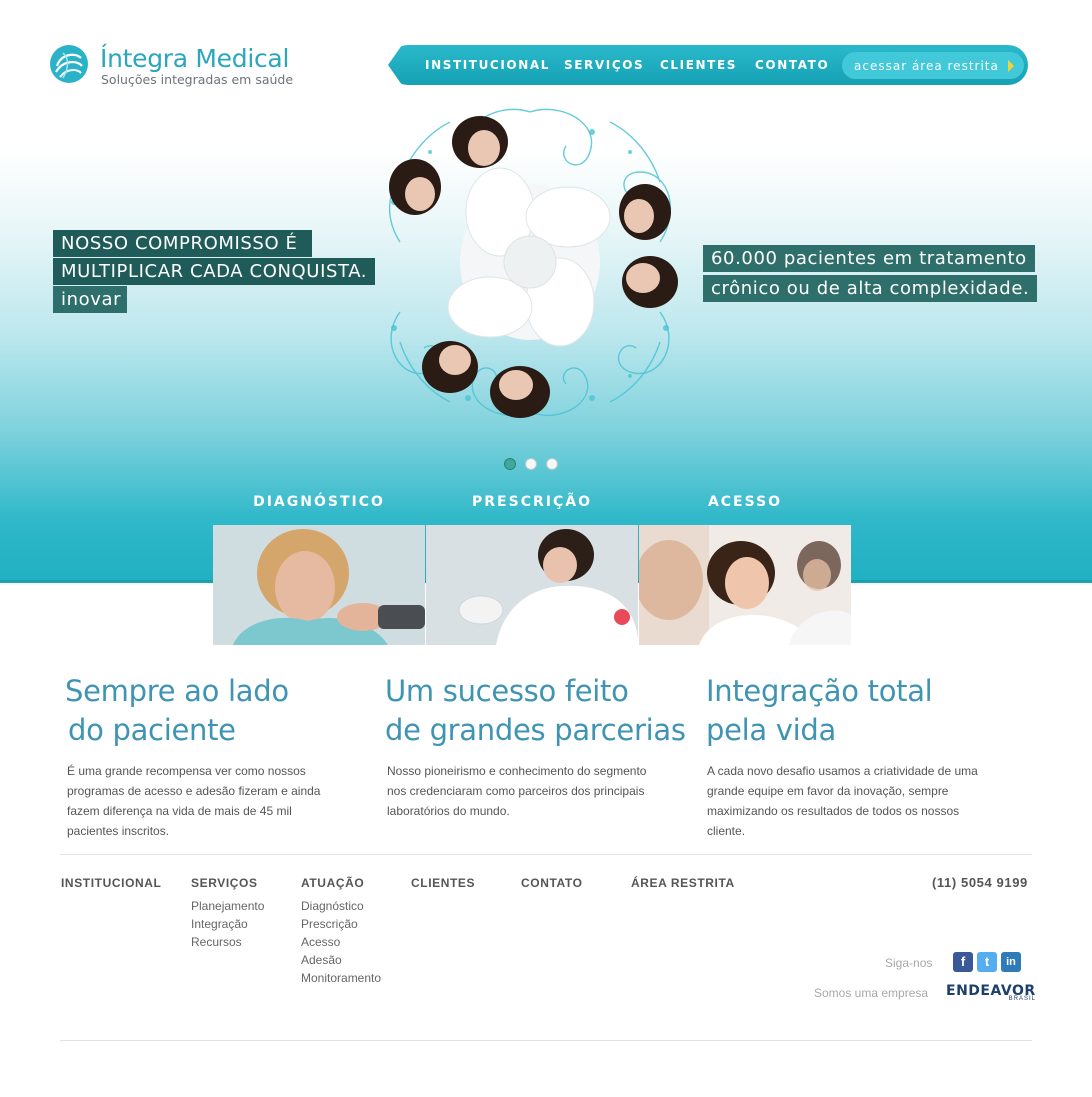  I want to click on column-1-text-line-4: pacientes inscritos., so click(118, 831).